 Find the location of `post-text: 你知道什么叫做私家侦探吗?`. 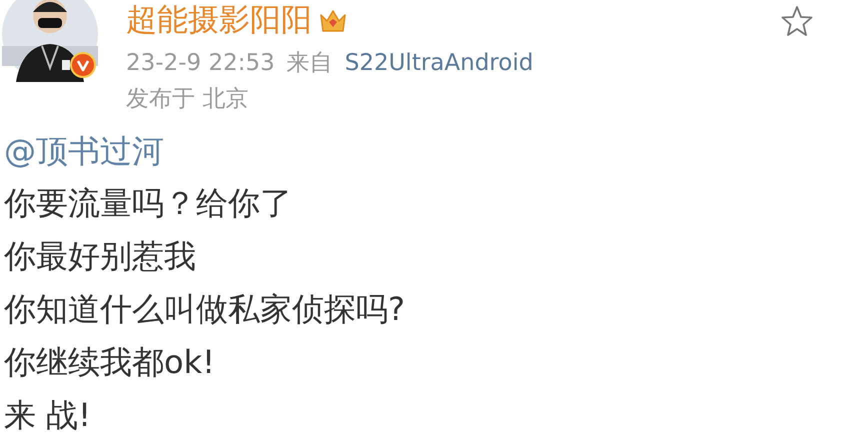

post-text: 你知道什么叫做私家侦探吗? is located at coordinates (205, 309).